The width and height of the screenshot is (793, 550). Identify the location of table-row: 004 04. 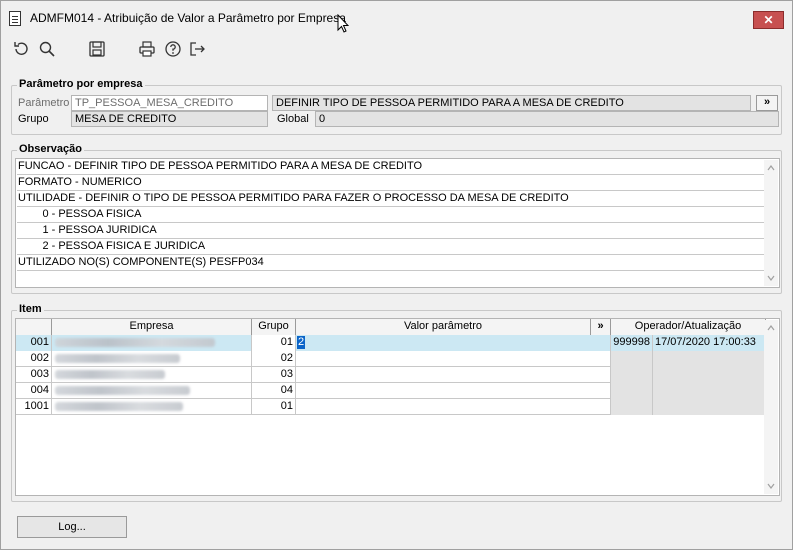
(391, 391).